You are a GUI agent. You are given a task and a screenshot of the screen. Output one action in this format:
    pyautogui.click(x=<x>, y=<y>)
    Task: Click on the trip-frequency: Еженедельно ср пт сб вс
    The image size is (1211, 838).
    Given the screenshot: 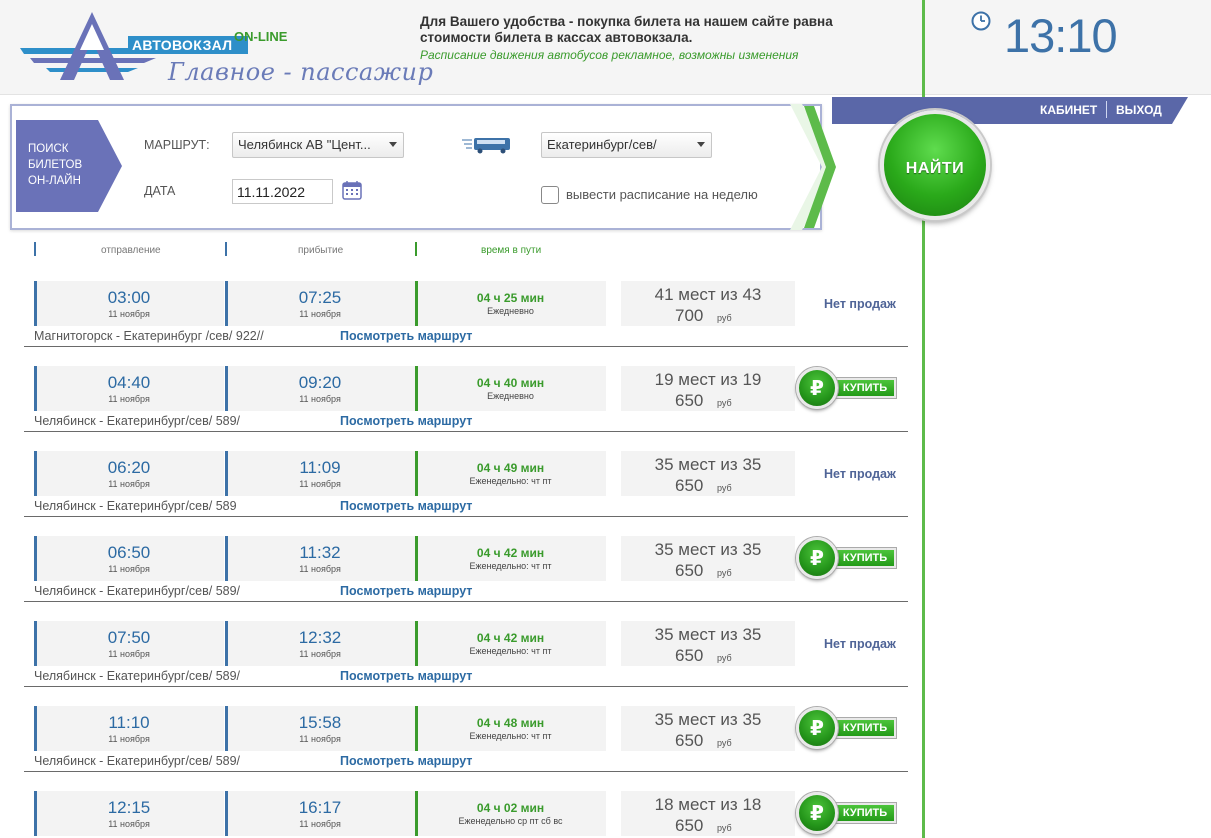 What is the action you would take?
    pyautogui.click(x=510, y=821)
    